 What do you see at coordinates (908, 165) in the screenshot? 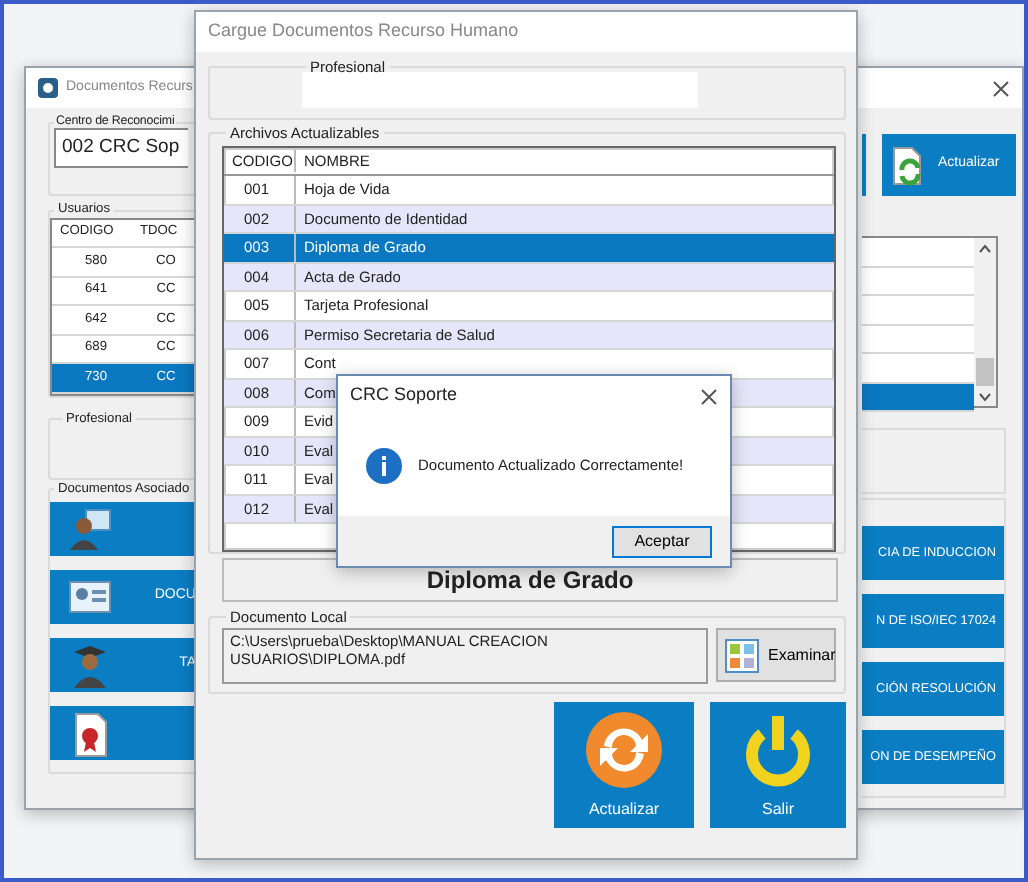
I see `document-refresh-icon` at bounding box center [908, 165].